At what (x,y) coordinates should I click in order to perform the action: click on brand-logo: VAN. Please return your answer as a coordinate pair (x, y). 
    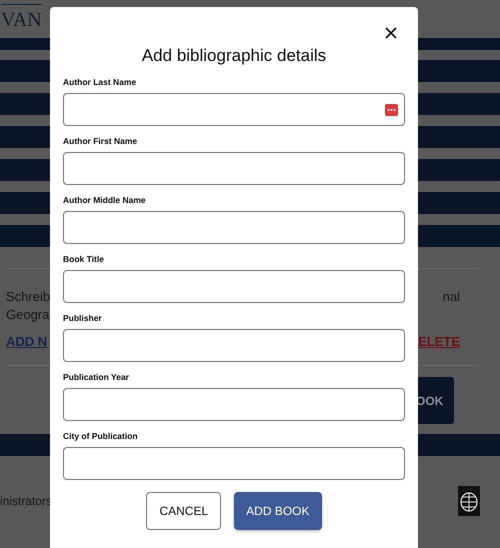
    Looking at the image, I should click on (21, 19).